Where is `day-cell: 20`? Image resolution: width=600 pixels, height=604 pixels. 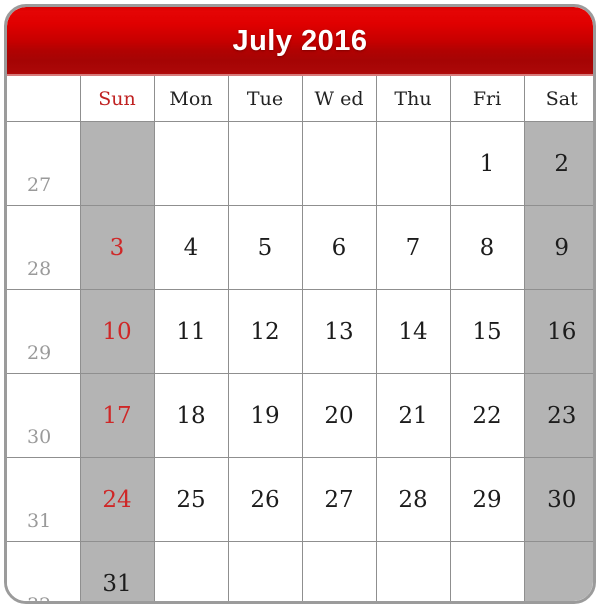 day-cell: 20 is located at coordinates (339, 416).